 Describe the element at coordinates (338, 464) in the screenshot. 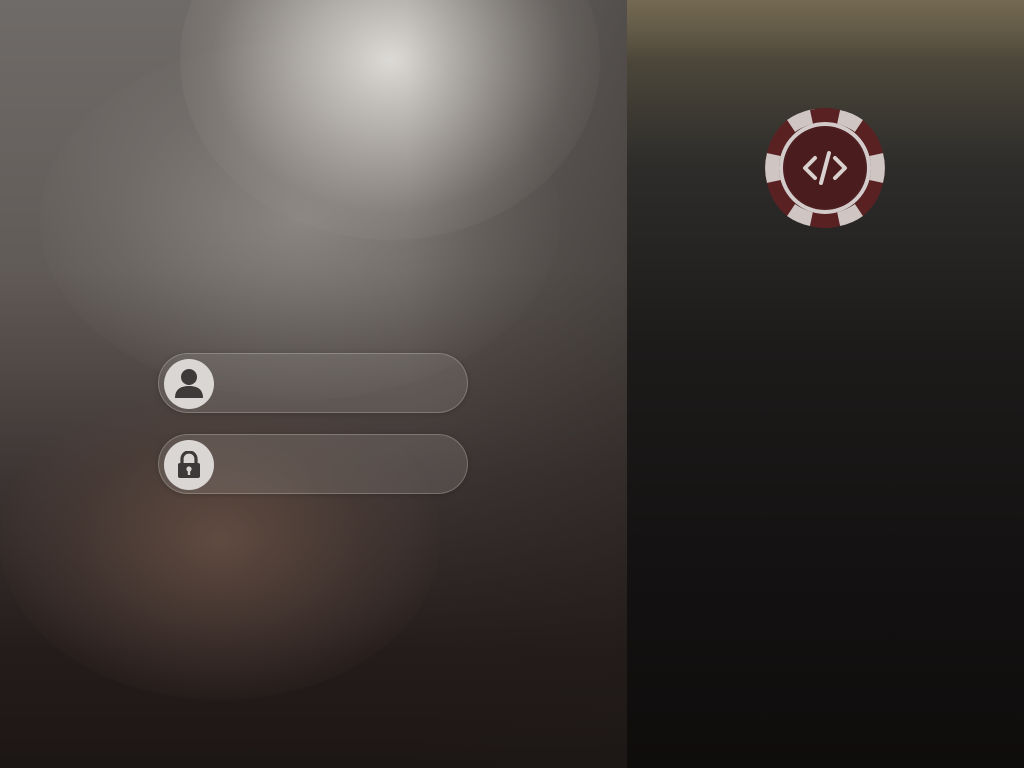

I see `password-input` at that location.